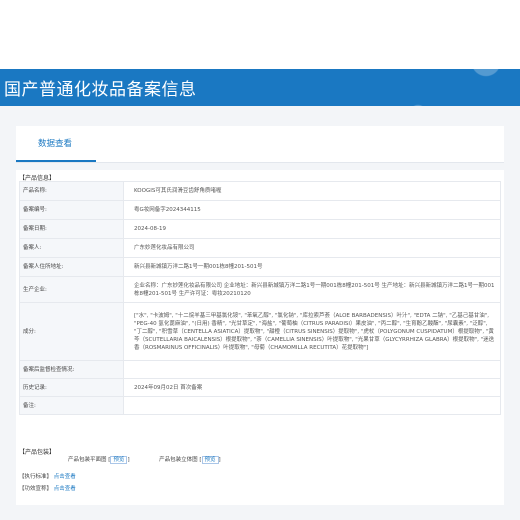 This screenshot has width=520, height=520. I want to click on table-row: 备案后监督检查情况:, so click(260, 369).